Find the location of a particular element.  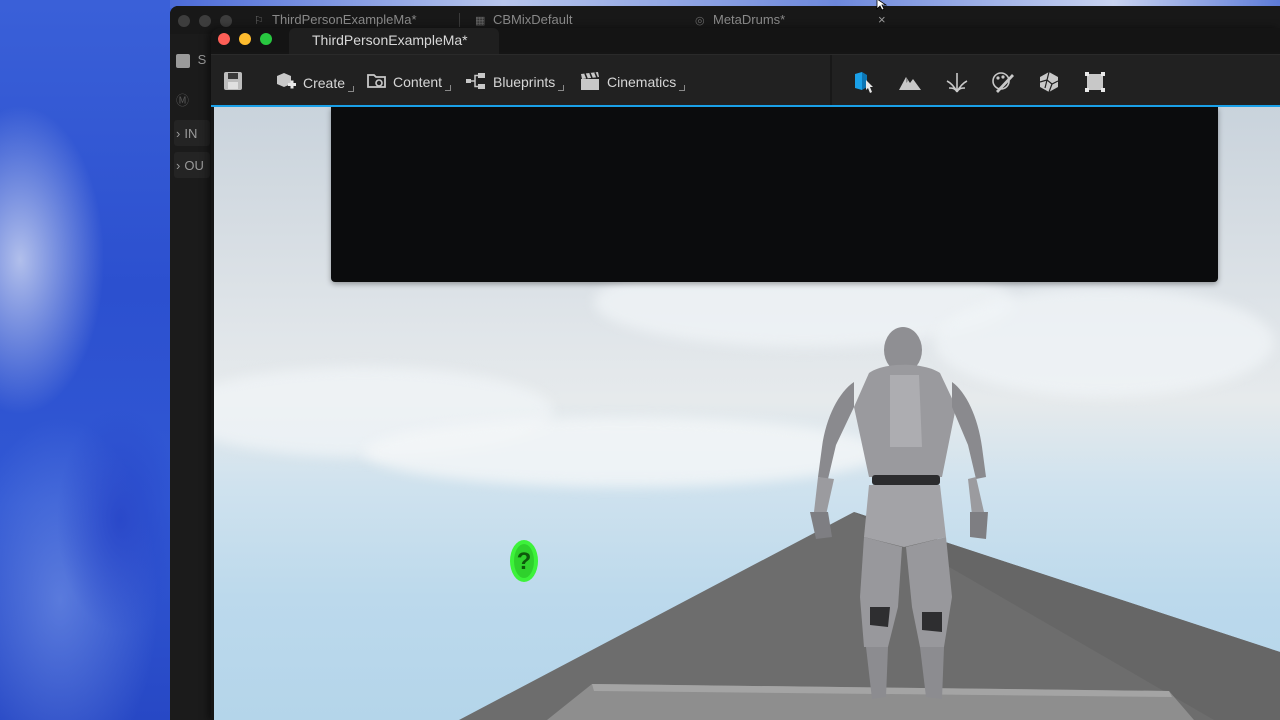

blueprints-button: Blueprints is located at coordinates (515, 82).